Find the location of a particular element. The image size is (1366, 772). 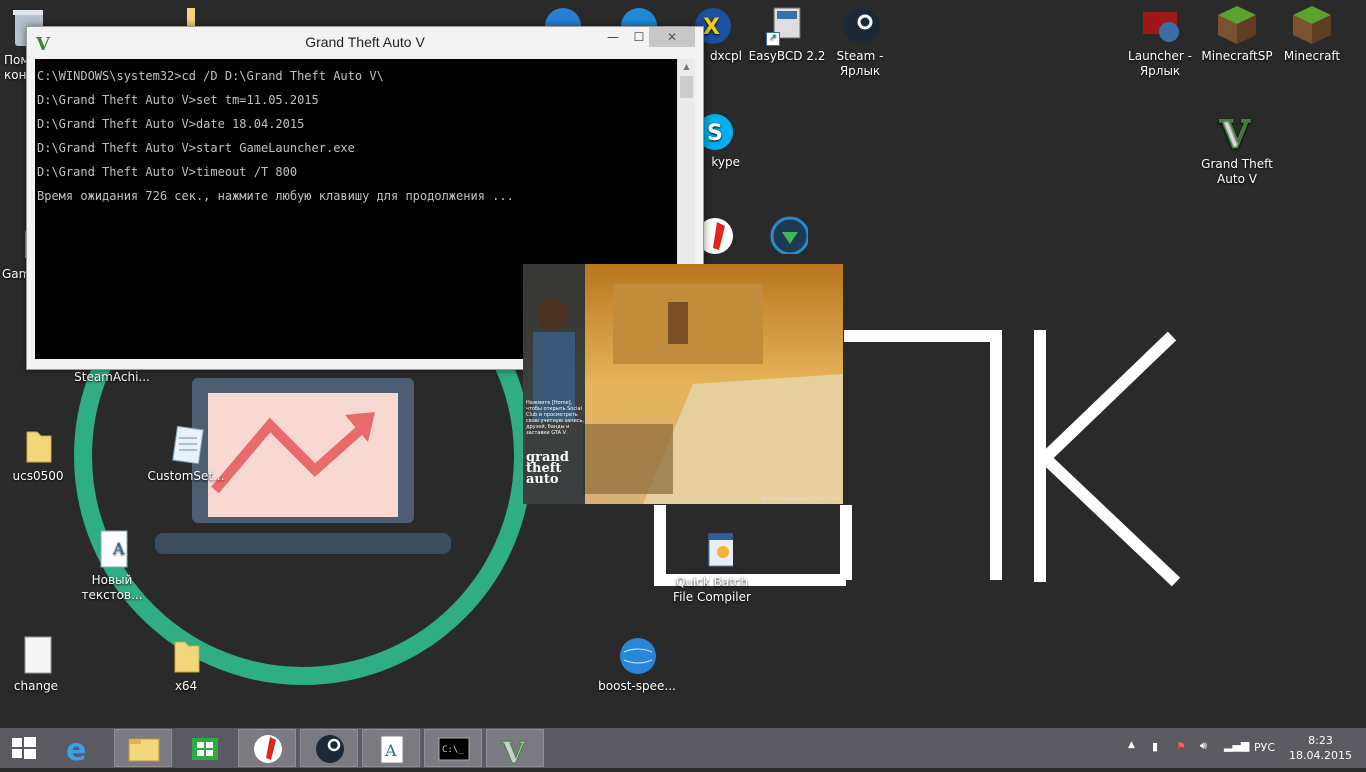

taskbar-cmd: C:\_ is located at coordinates (453, 748).